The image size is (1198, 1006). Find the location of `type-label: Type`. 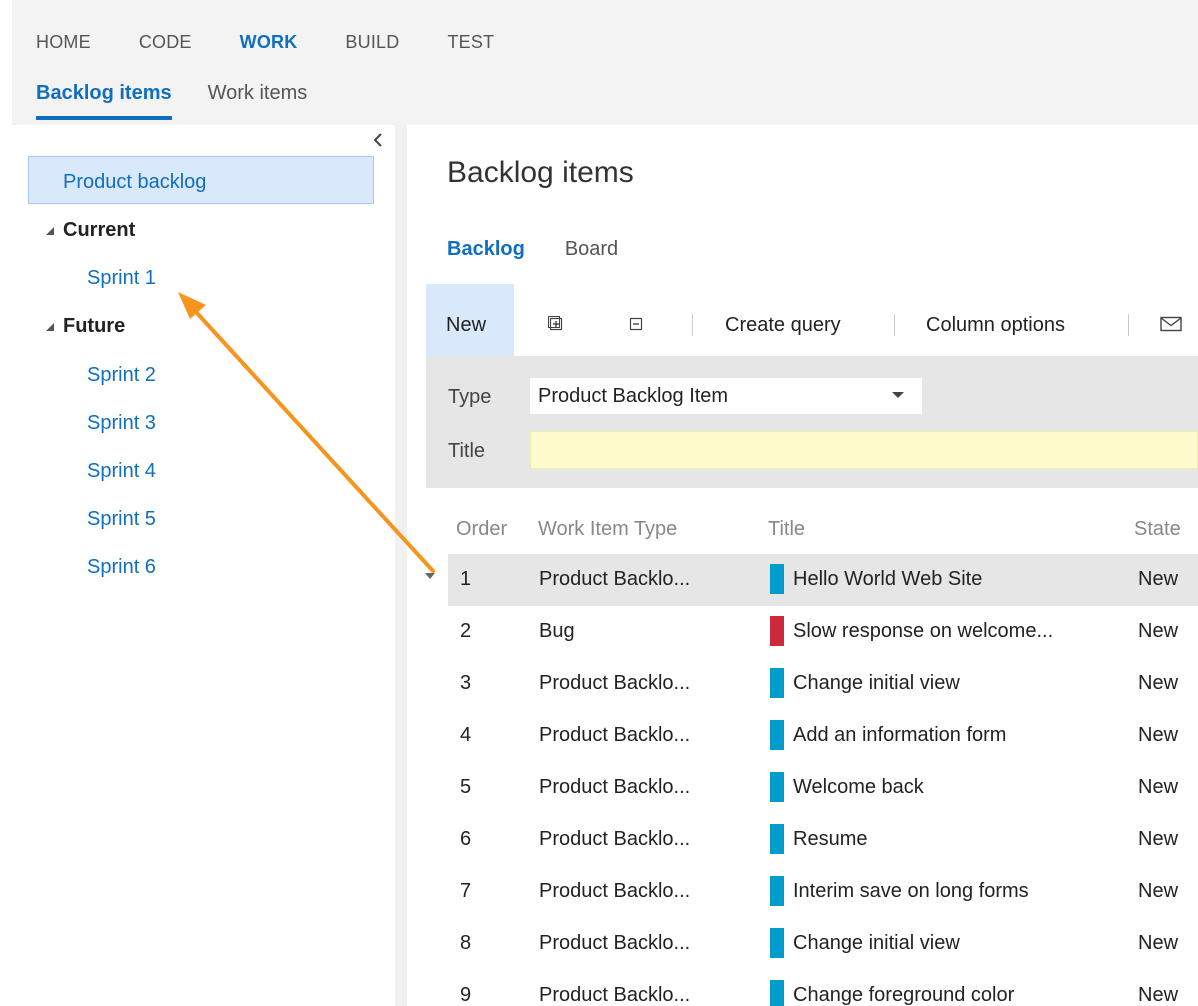

type-label: Type is located at coordinates (470, 397).